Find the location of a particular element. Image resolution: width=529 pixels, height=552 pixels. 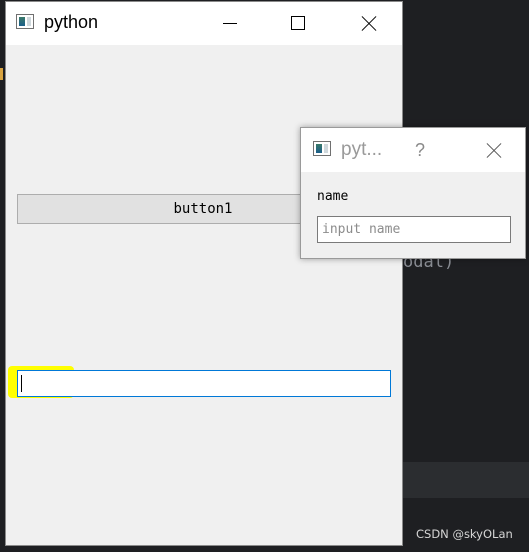

input-dialog: pyt... ? name is located at coordinates (413, 193).